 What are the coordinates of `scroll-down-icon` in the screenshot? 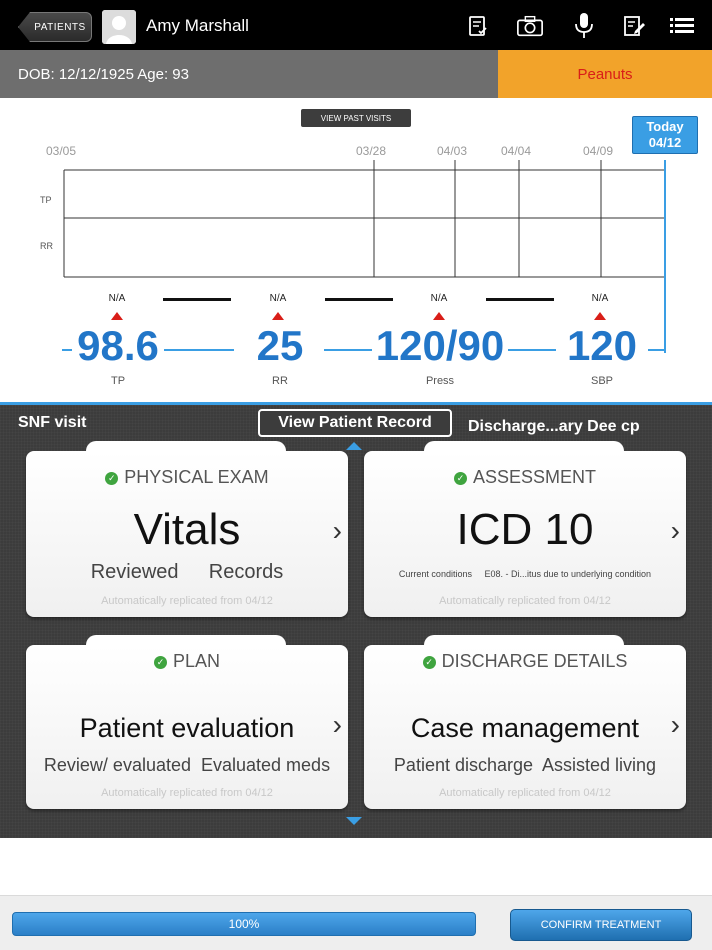 It's located at (354, 821).